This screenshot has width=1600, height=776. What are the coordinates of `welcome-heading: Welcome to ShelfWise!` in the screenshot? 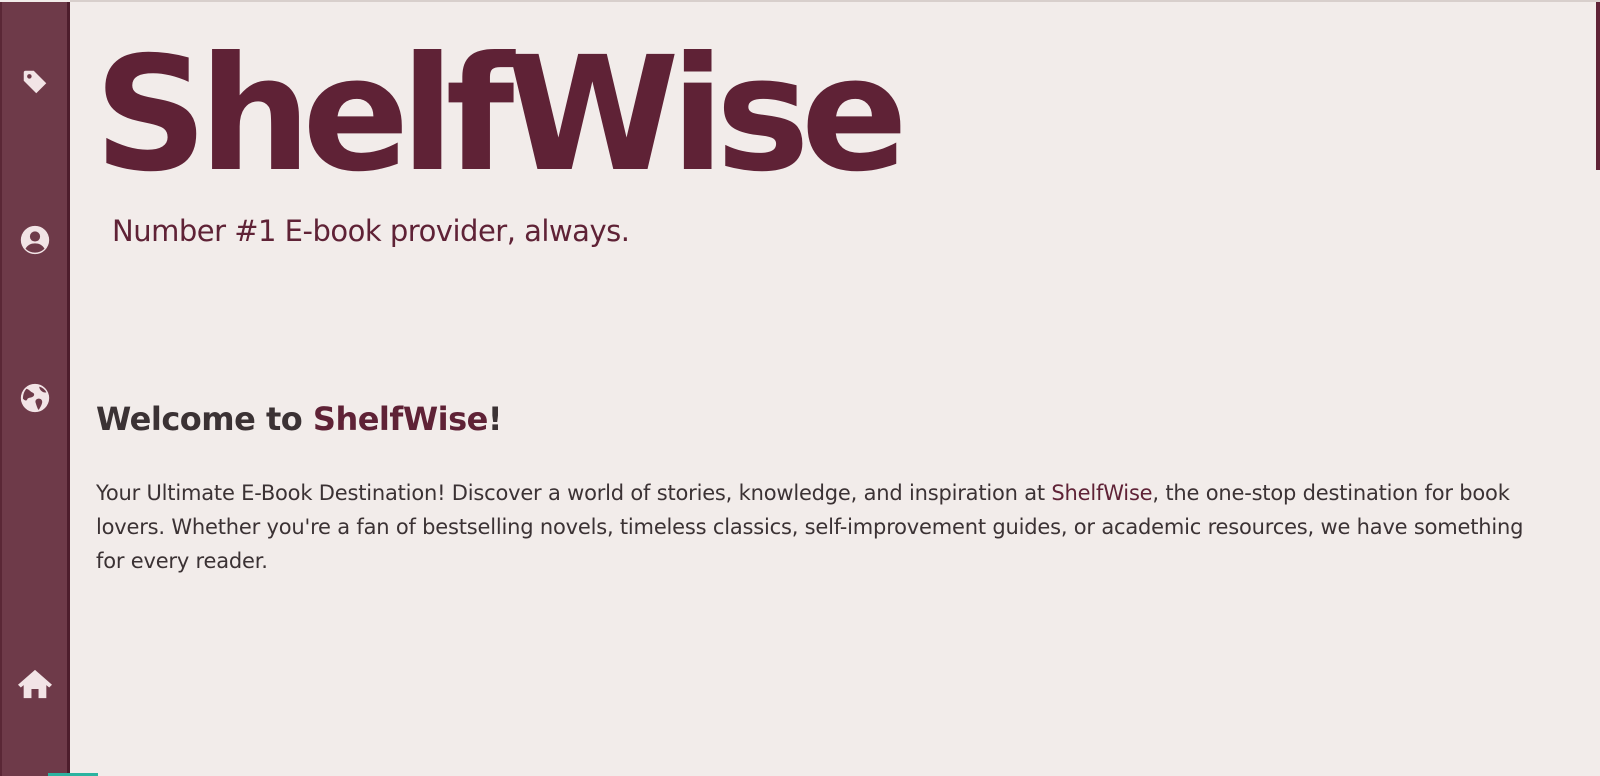 It's located at (299, 419).